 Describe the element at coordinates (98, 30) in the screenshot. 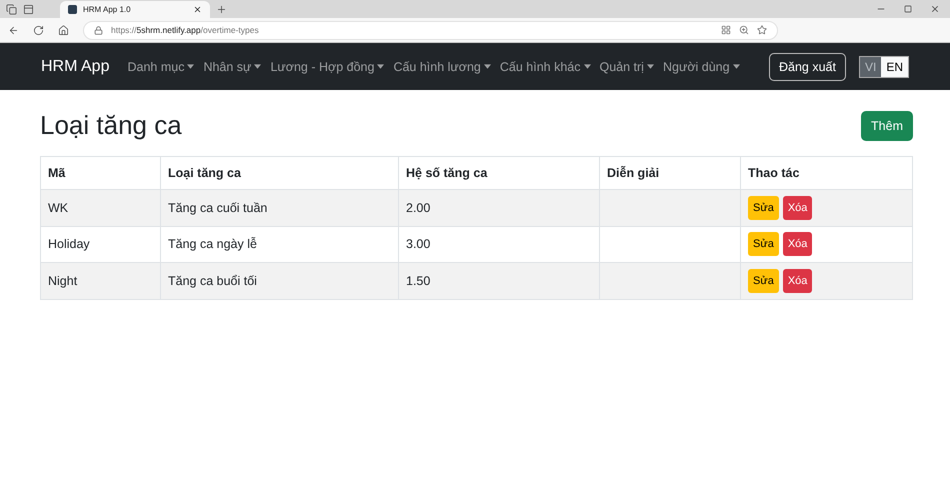

I see `lock-icon` at that location.